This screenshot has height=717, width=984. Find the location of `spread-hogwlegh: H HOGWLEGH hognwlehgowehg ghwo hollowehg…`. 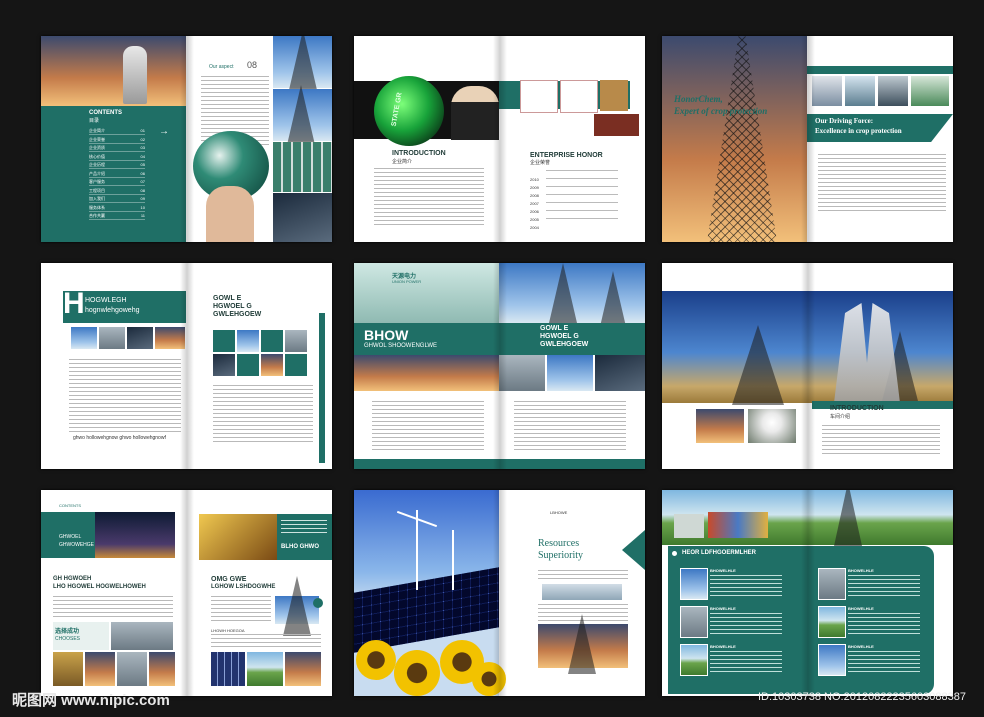

spread-hogwlegh: H HOGWLEGH hognwlehgowehg ghwo hollowehg… is located at coordinates (186, 366).